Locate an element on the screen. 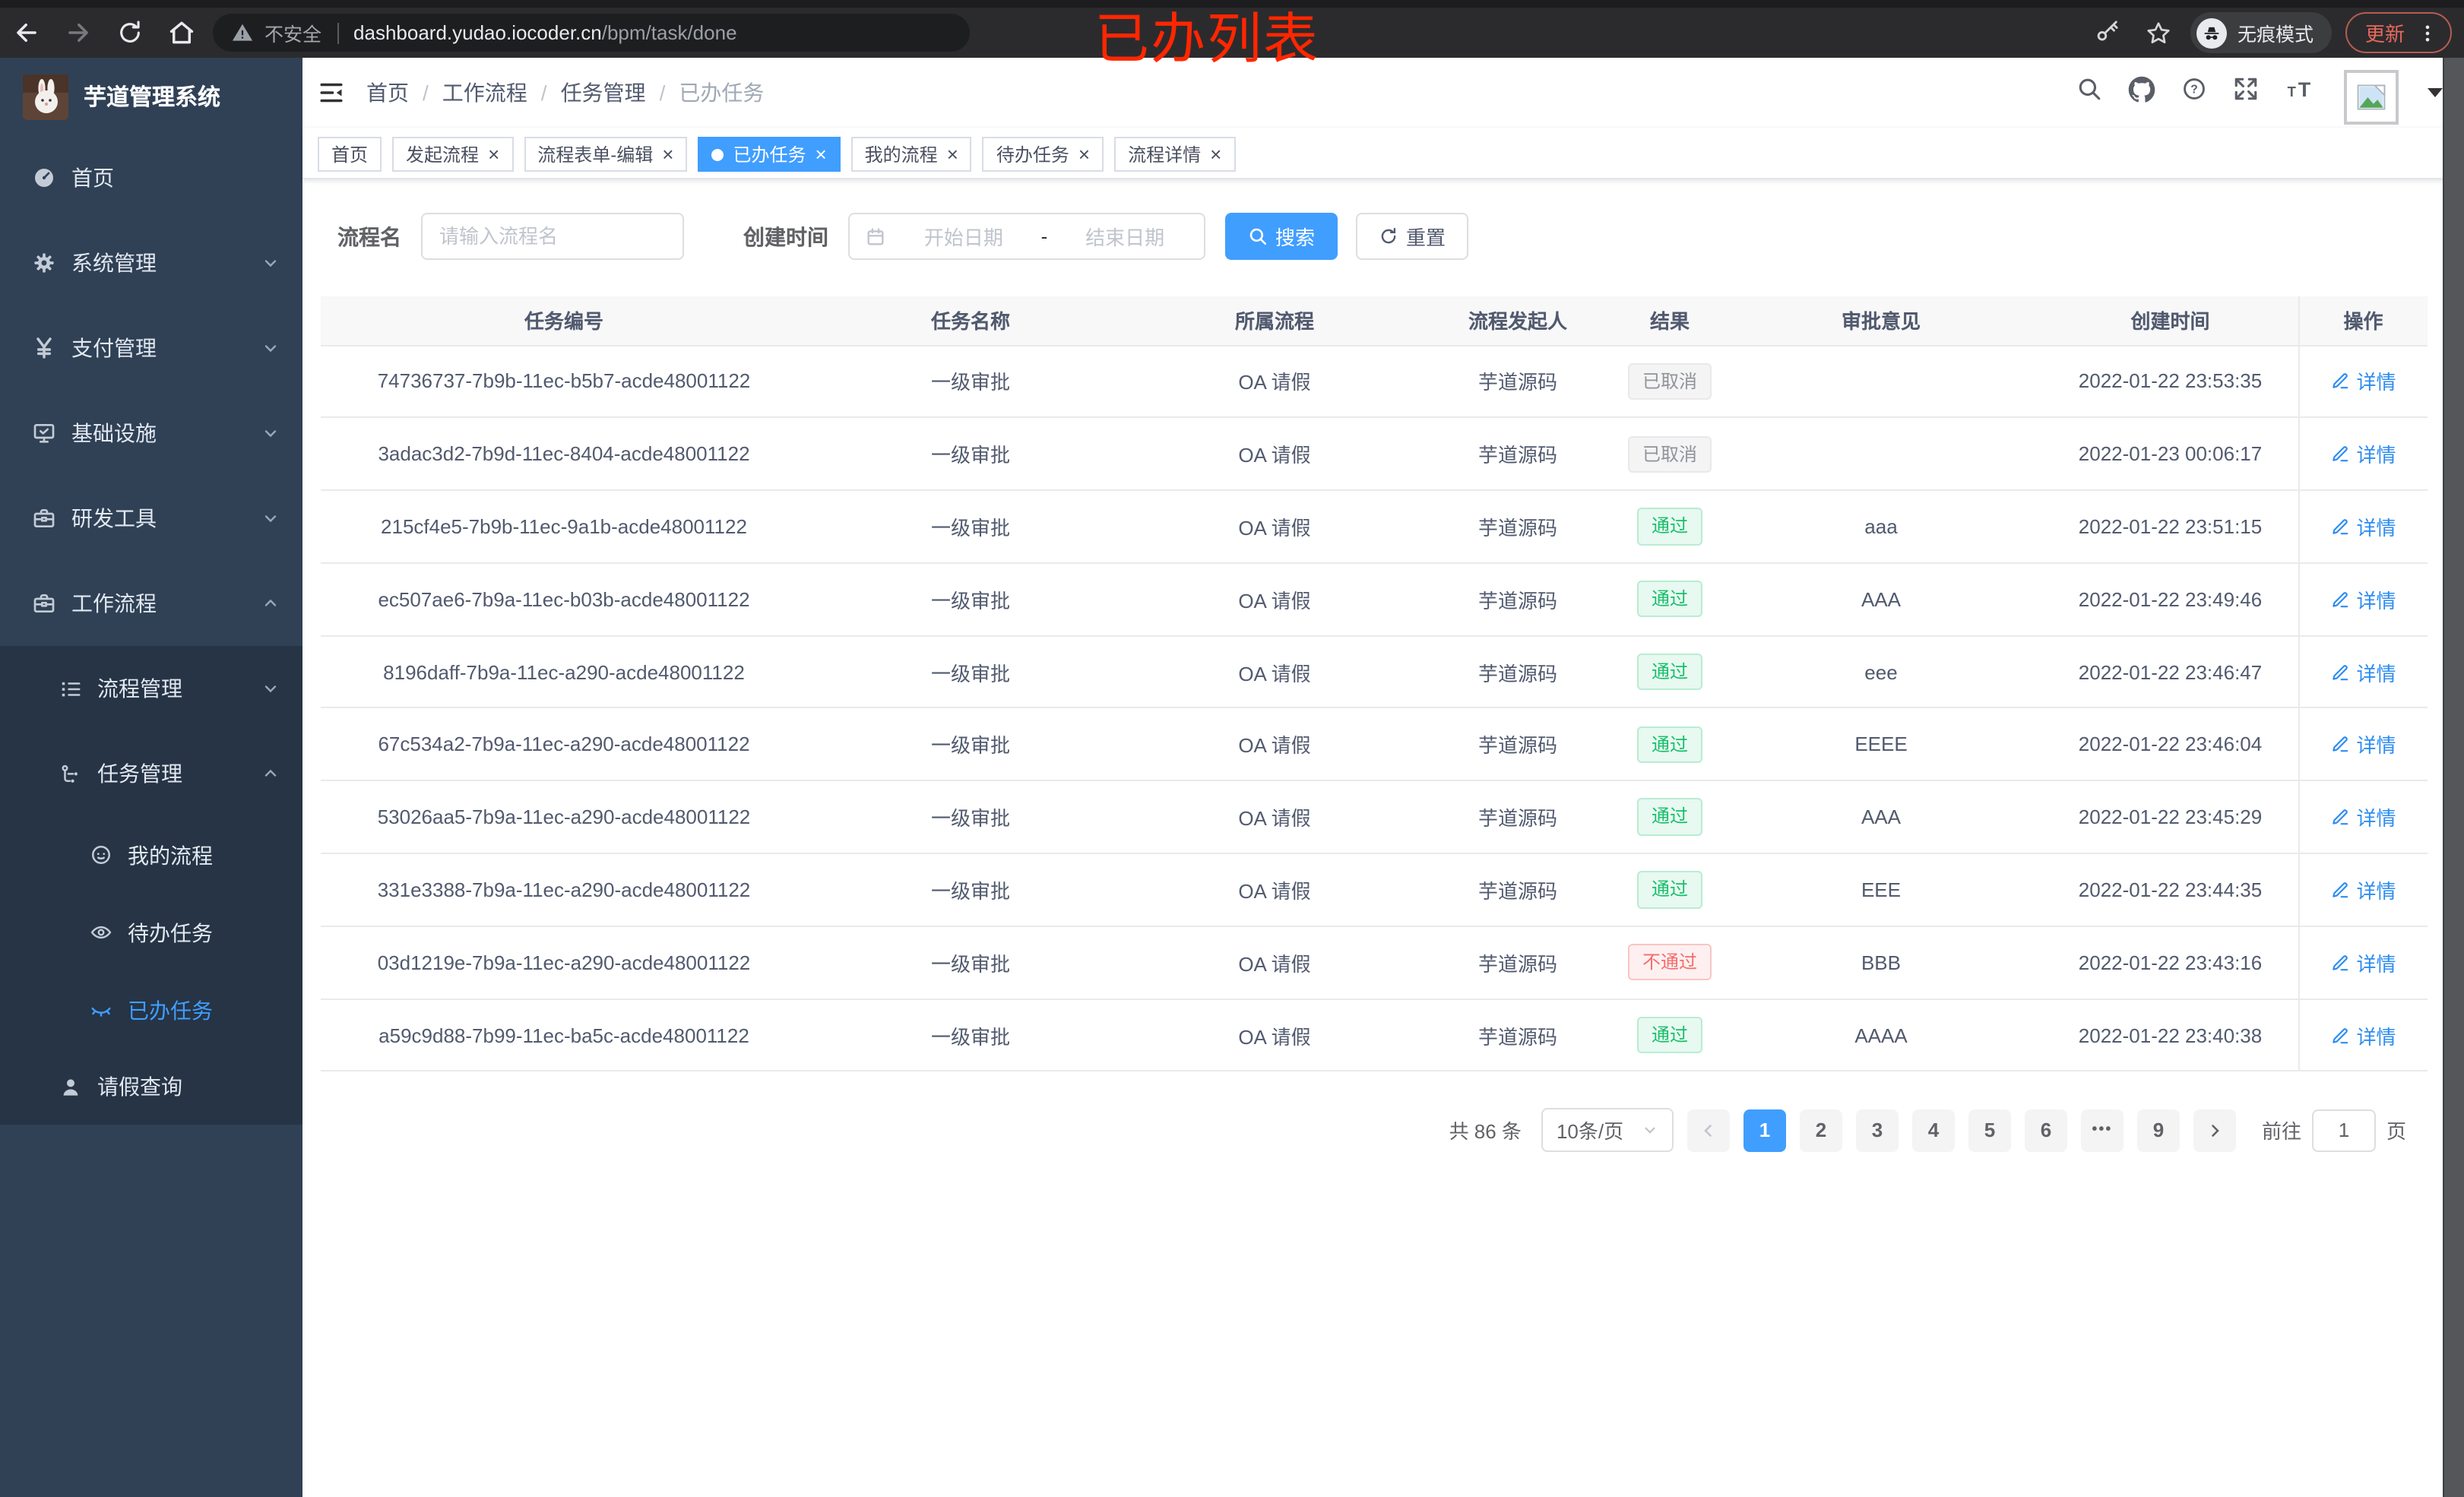 This screenshot has height=1497, width=2464. breadcrumb-task-management: 任务管理 is located at coordinates (603, 93).